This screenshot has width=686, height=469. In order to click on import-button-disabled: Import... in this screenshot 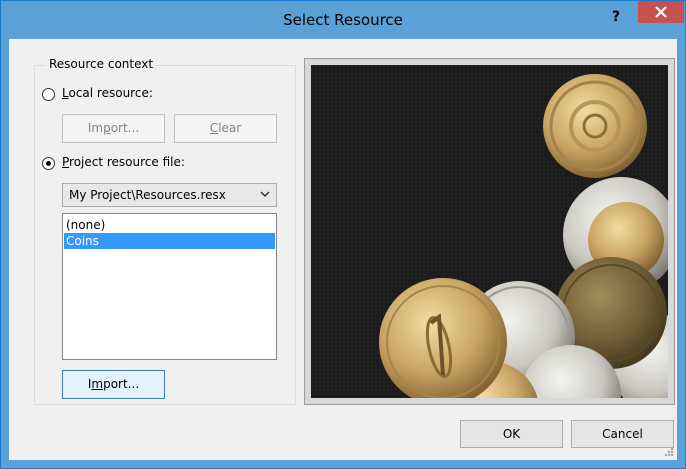, I will do `click(113, 128)`.